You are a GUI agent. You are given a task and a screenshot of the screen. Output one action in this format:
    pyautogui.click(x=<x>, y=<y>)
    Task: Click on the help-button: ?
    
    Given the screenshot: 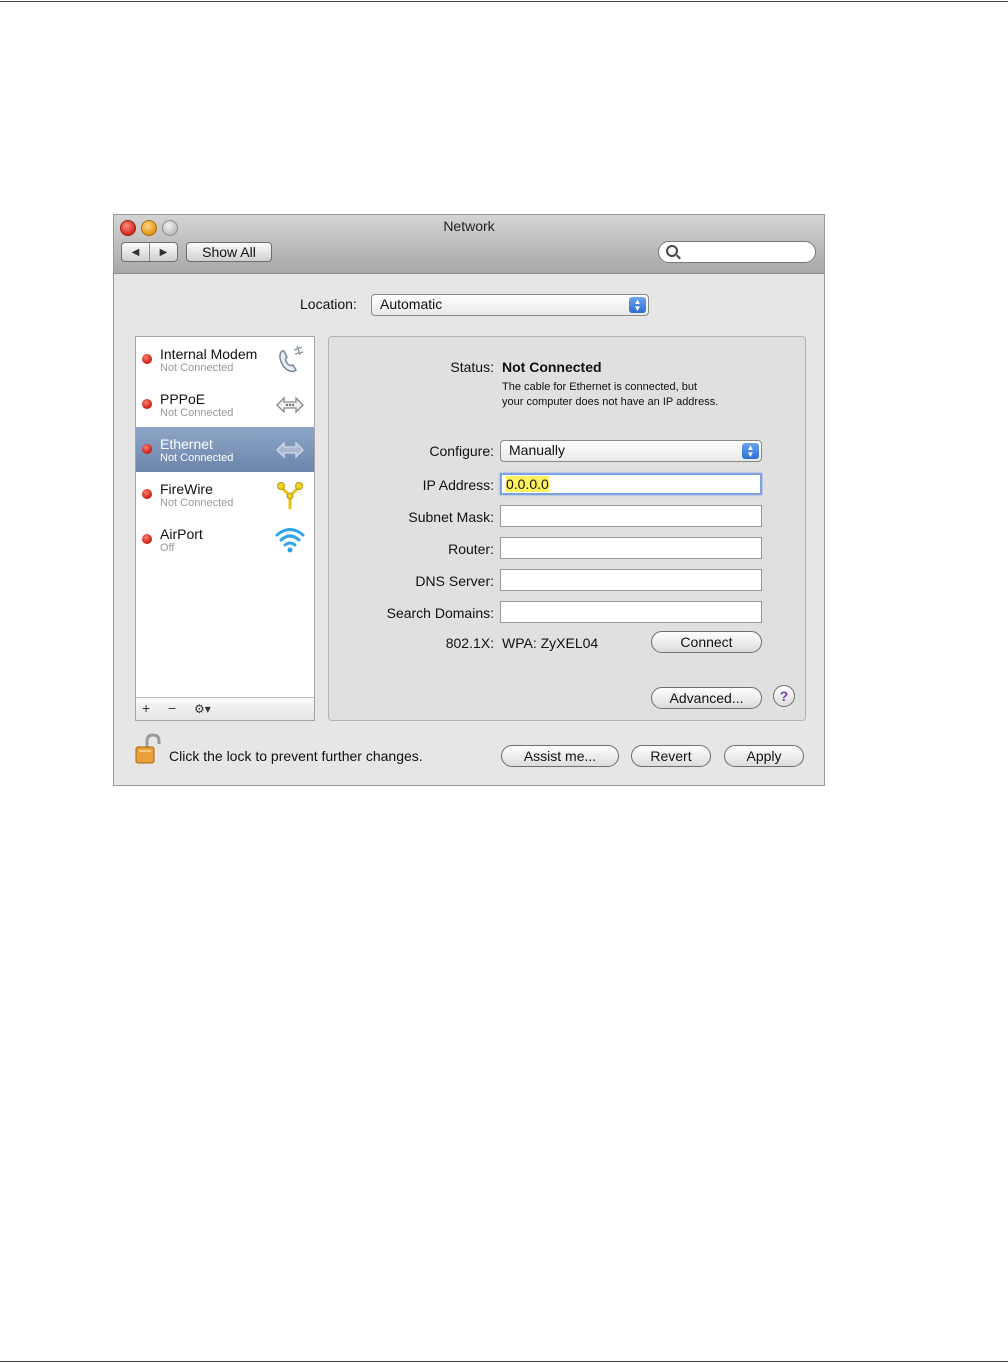 What is the action you would take?
    pyautogui.click(x=784, y=696)
    